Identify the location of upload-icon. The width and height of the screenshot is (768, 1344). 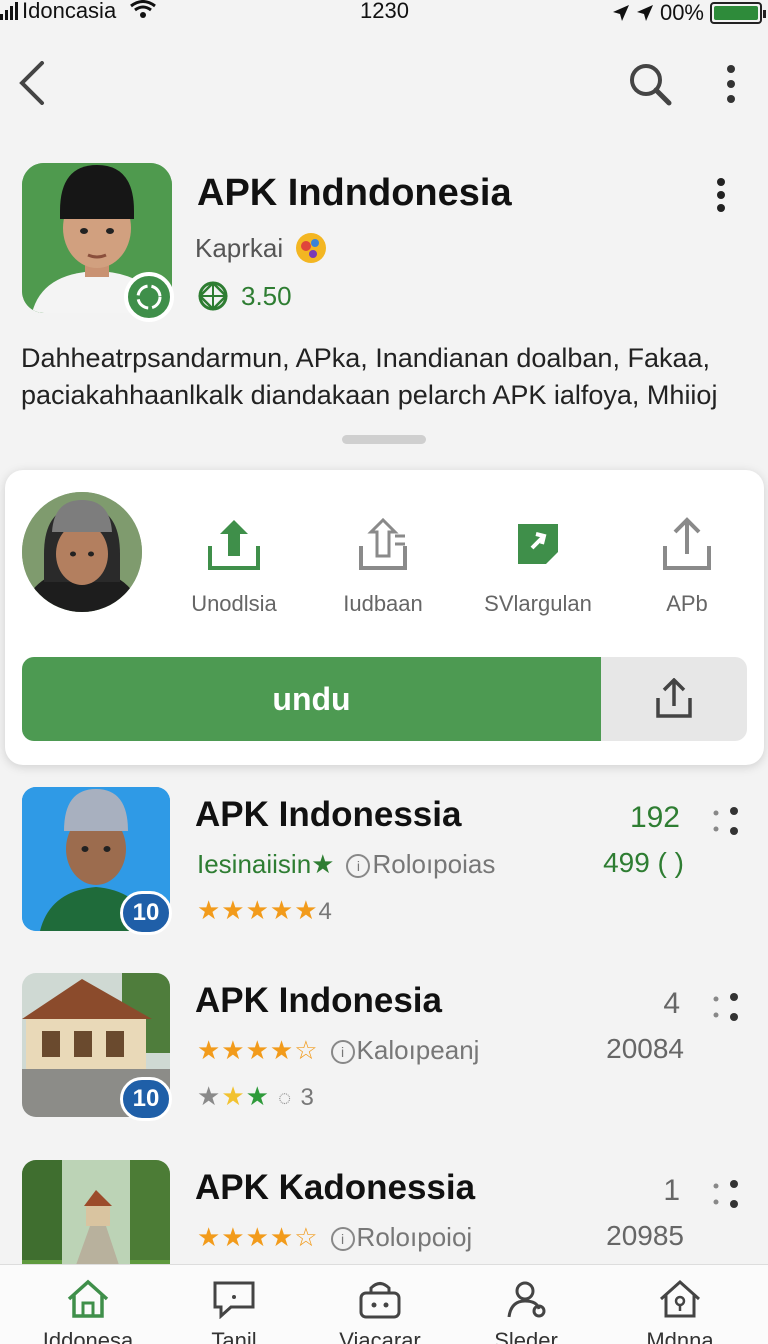
(234, 545).